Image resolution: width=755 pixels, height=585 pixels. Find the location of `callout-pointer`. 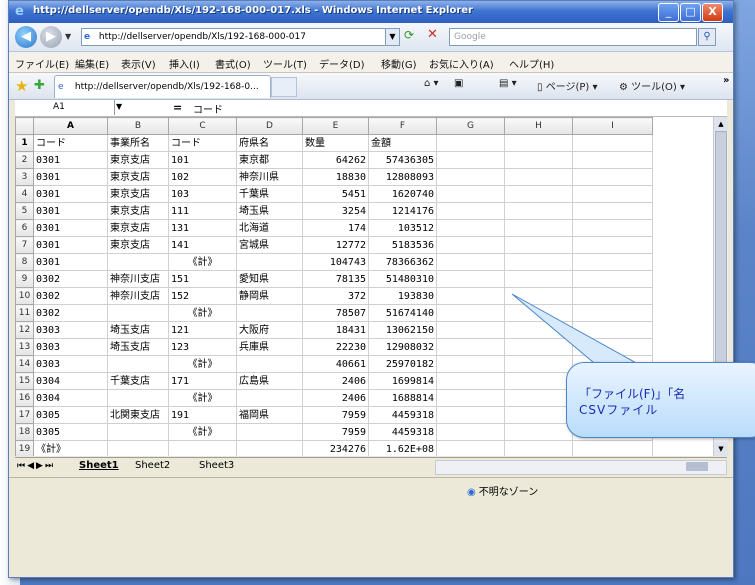

callout-pointer is located at coordinates (576, 331).